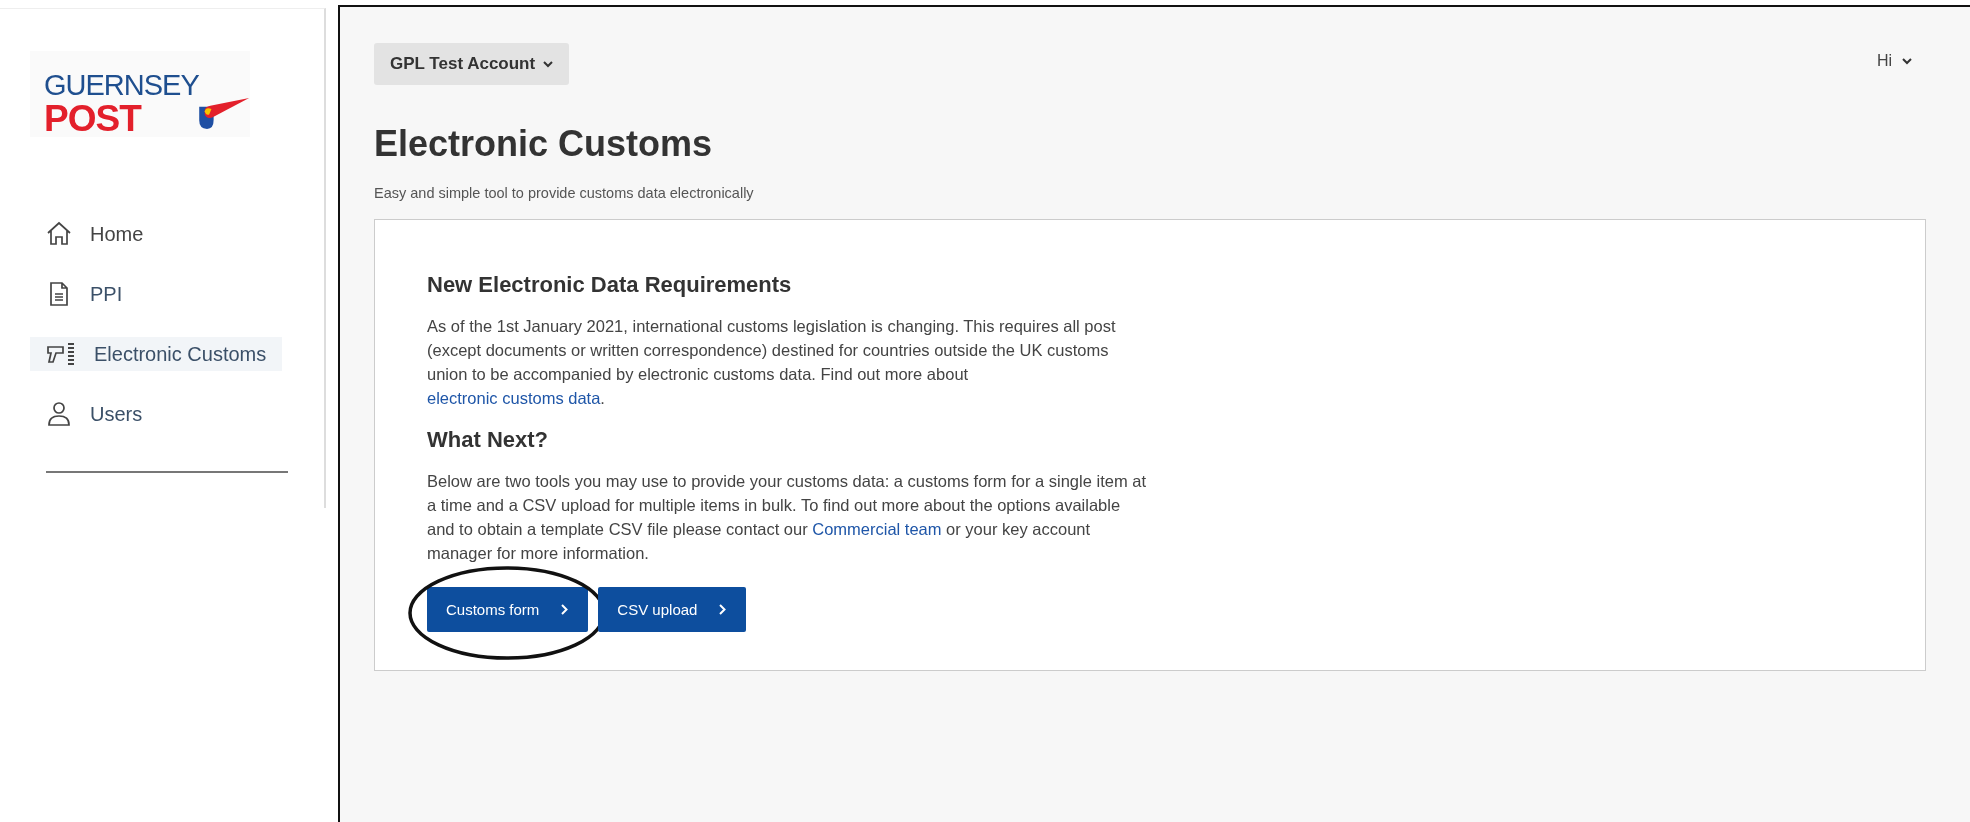 The image size is (1970, 822). I want to click on user-icon, so click(59, 414).